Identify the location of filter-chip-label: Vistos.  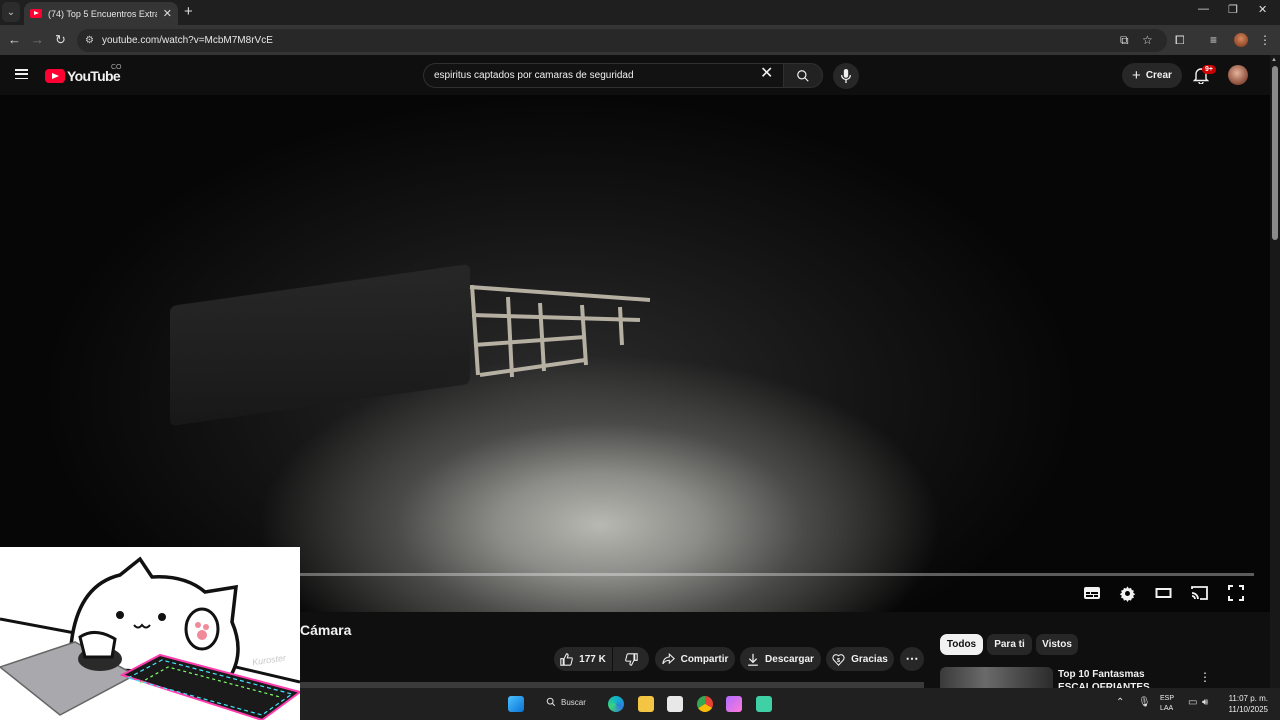
(1057, 644).